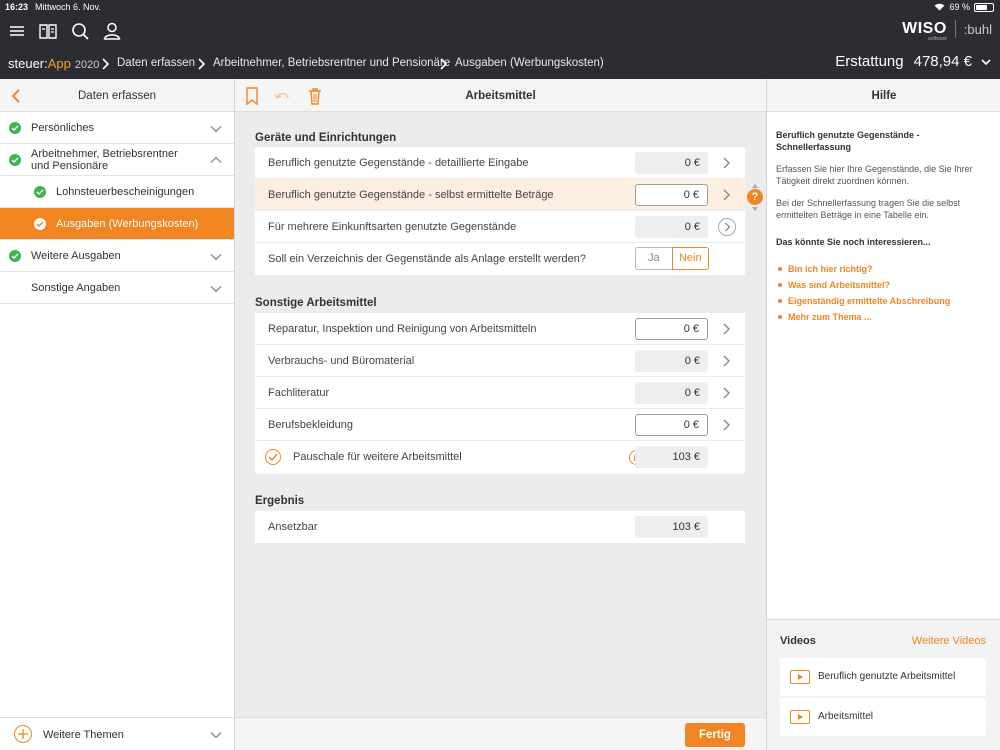  I want to click on app-title: App, so click(59, 63).